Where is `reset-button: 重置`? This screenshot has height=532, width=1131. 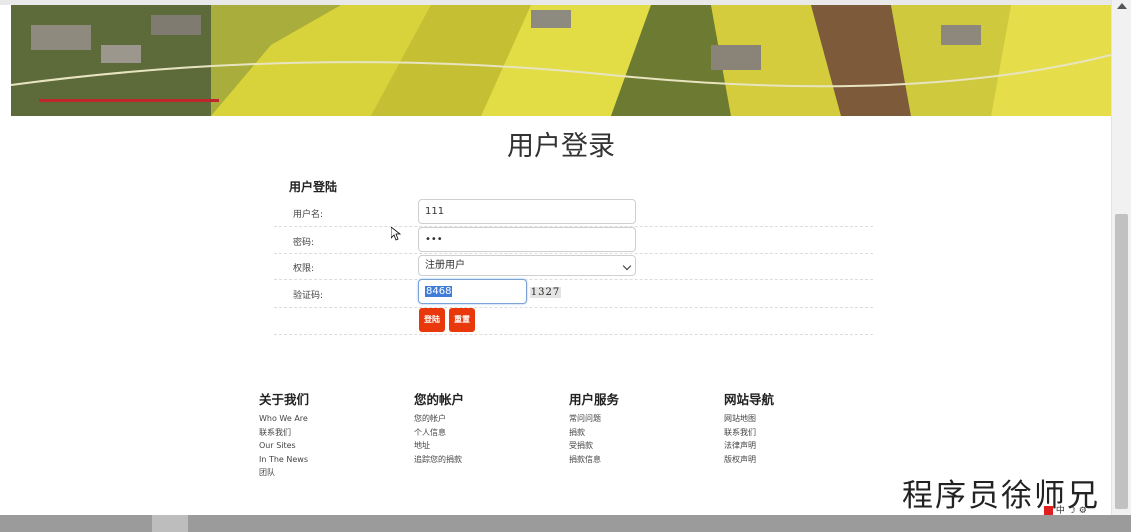
reset-button: 重置 is located at coordinates (462, 320).